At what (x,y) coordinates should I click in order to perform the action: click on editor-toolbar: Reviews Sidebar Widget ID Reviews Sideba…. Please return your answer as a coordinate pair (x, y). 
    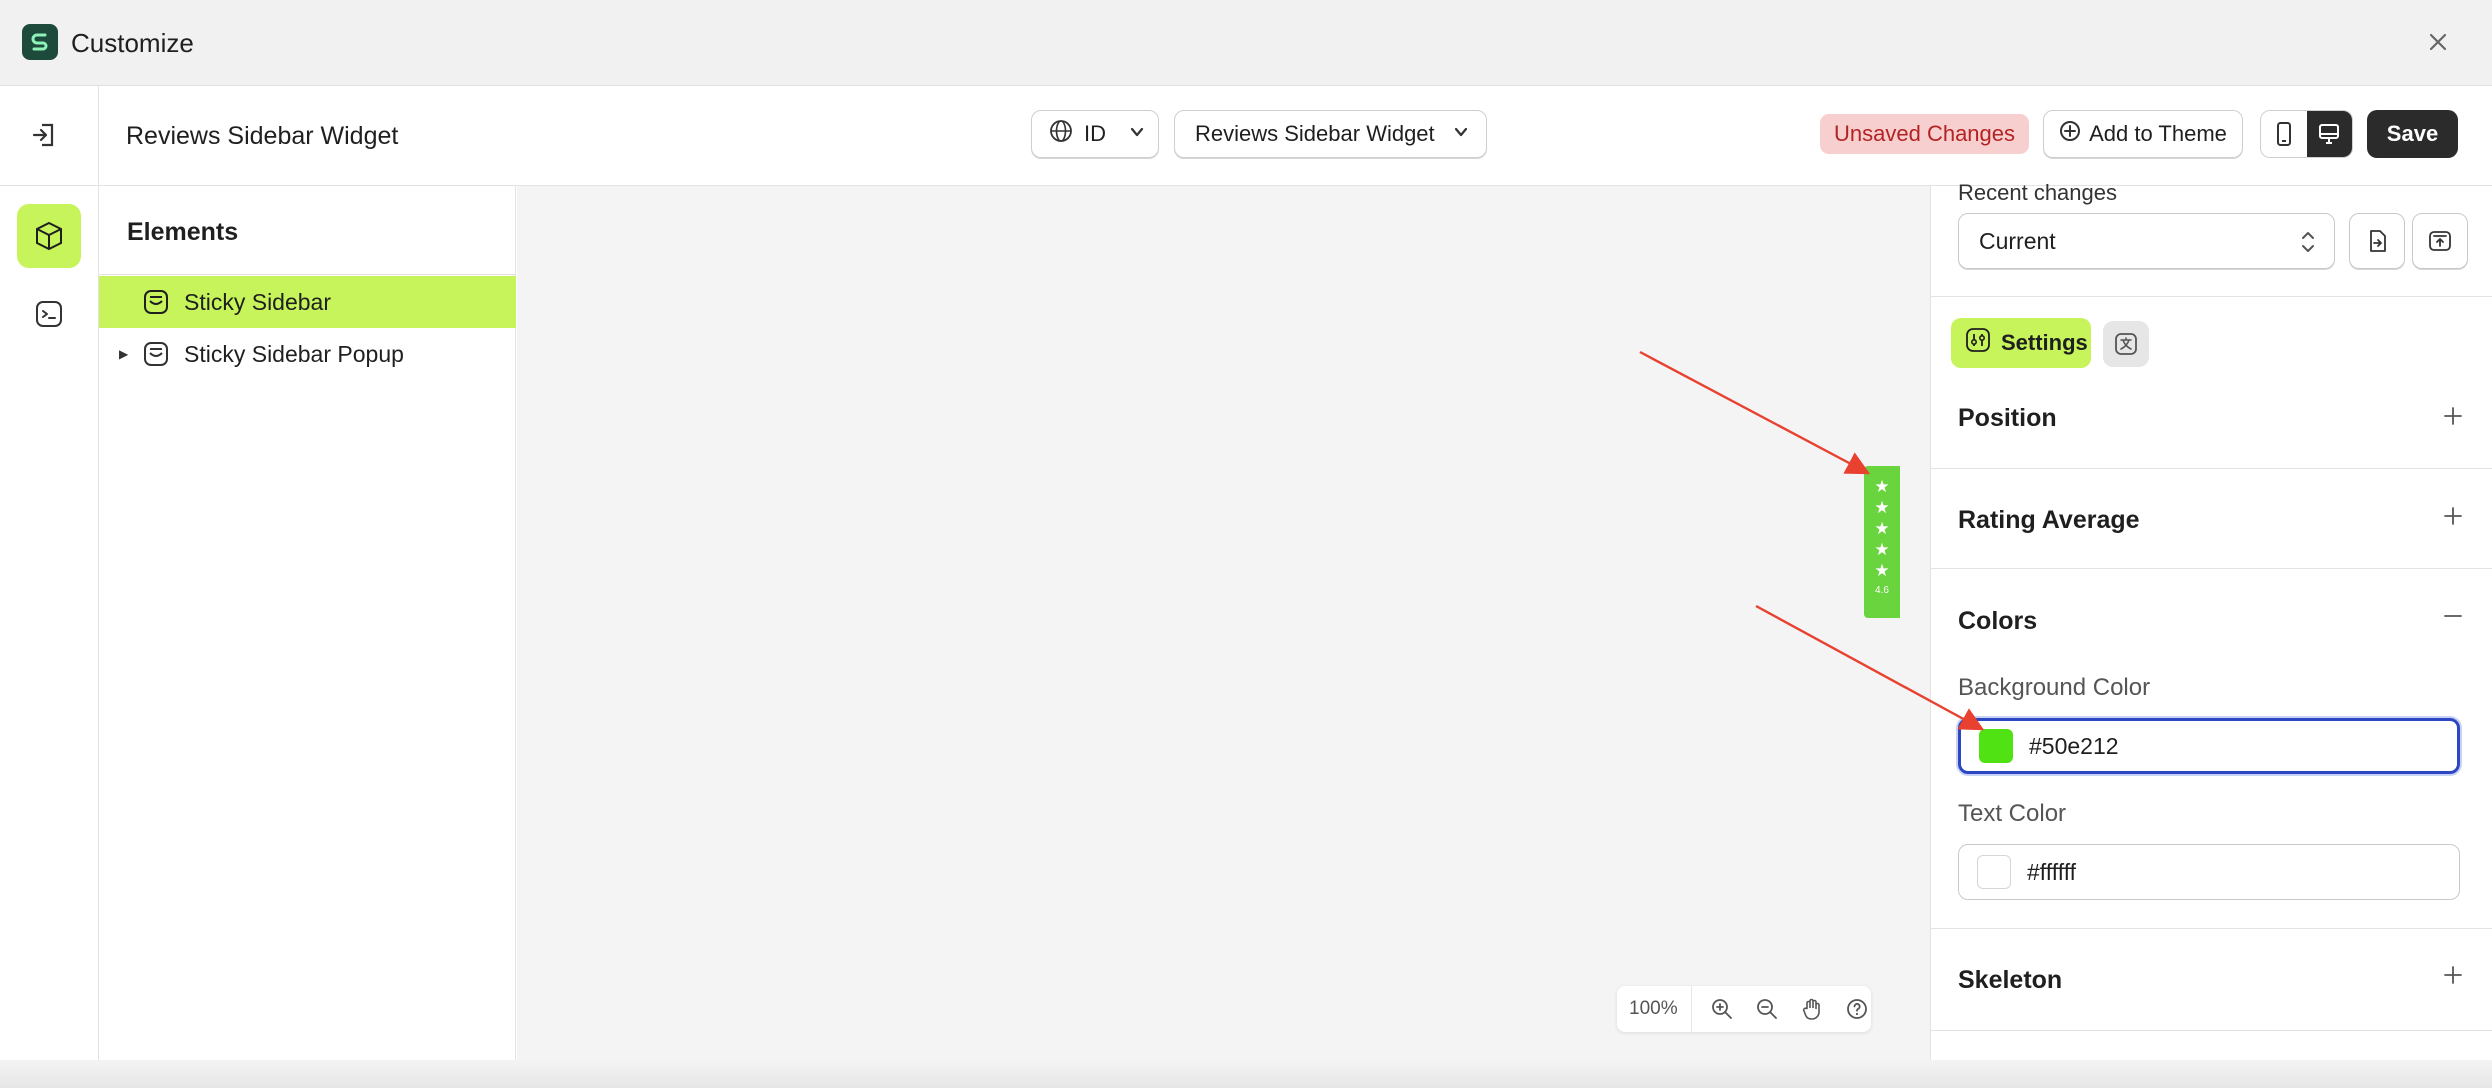
    Looking at the image, I should click on (1246, 136).